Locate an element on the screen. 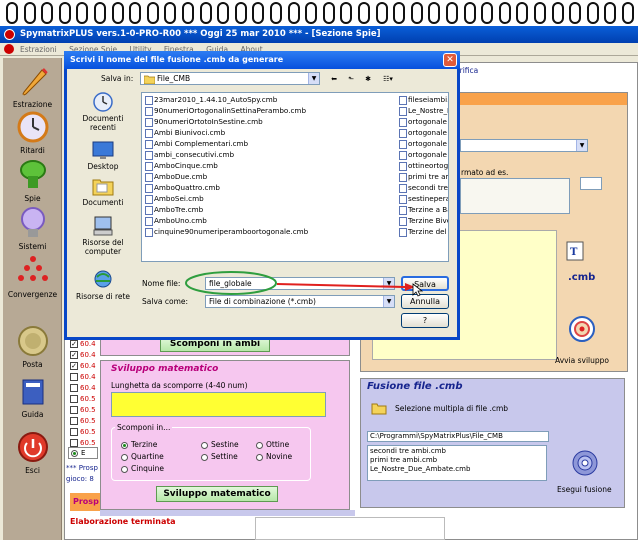 The height and width of the screenshot is (540, 638). file-item: sestineperam is located at coordinates (423, 198).